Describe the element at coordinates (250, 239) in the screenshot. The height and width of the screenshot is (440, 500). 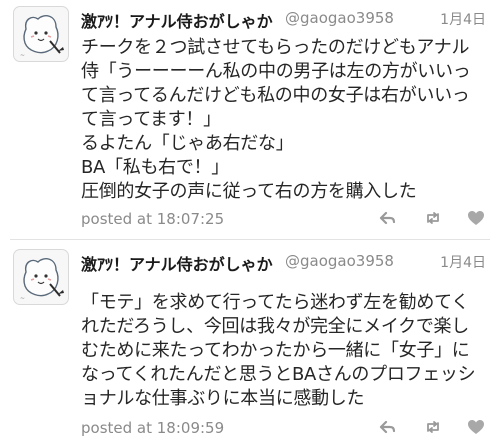
I see `tweet-divider` at that location.